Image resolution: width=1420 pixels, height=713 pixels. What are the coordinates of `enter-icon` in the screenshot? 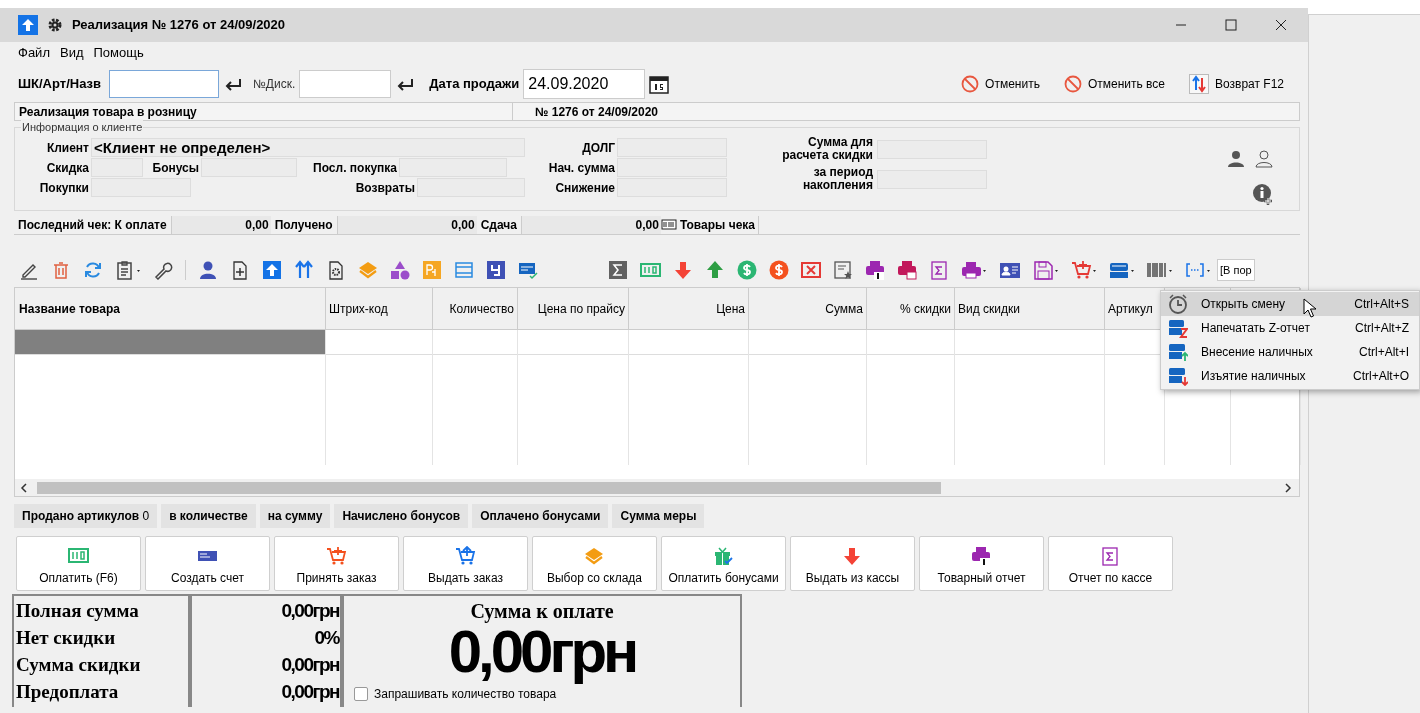 It's located at (234, 84).